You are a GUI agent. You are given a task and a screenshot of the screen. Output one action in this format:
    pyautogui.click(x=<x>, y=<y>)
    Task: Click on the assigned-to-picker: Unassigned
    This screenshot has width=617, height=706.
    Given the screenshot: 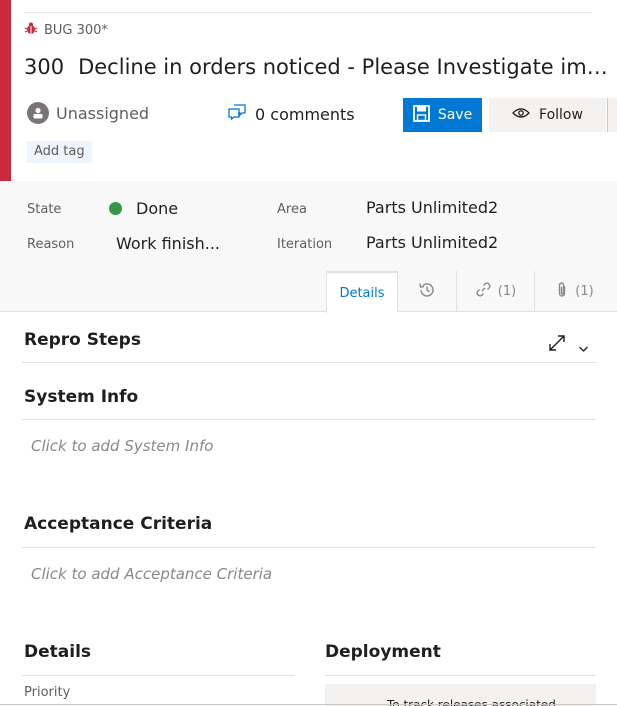 What is the action you would take?
    pyautogui.click(x=88, y=113)
    